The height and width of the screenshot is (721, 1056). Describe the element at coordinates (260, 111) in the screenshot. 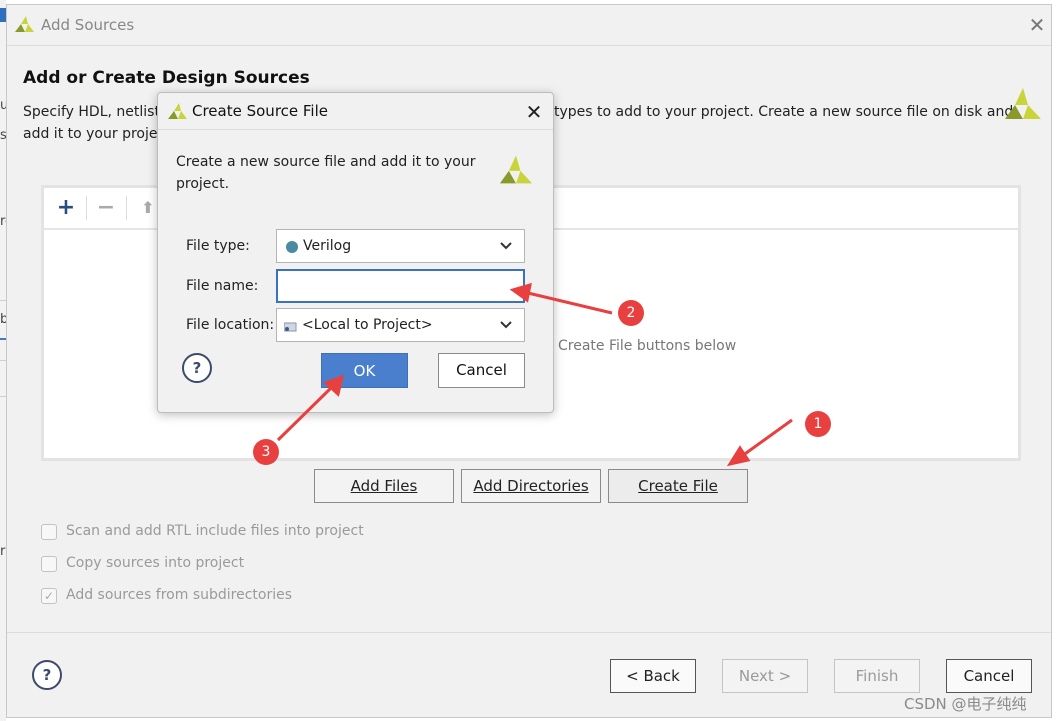

I see `dialog-title: Create Source File` at that location.